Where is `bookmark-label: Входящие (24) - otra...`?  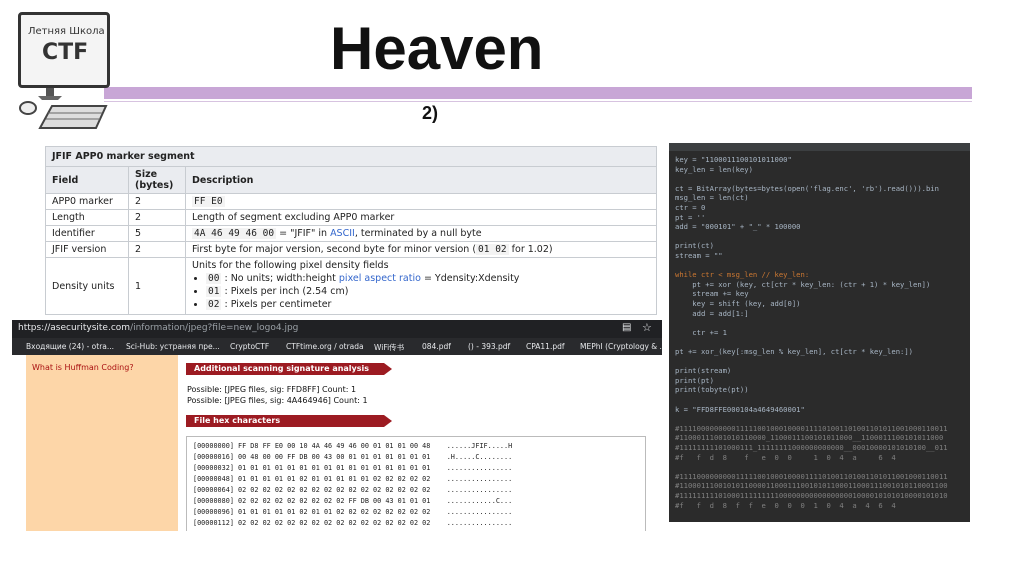
bookmark-label: Входящие (24) - otra... is located at coordinates (70, 346).